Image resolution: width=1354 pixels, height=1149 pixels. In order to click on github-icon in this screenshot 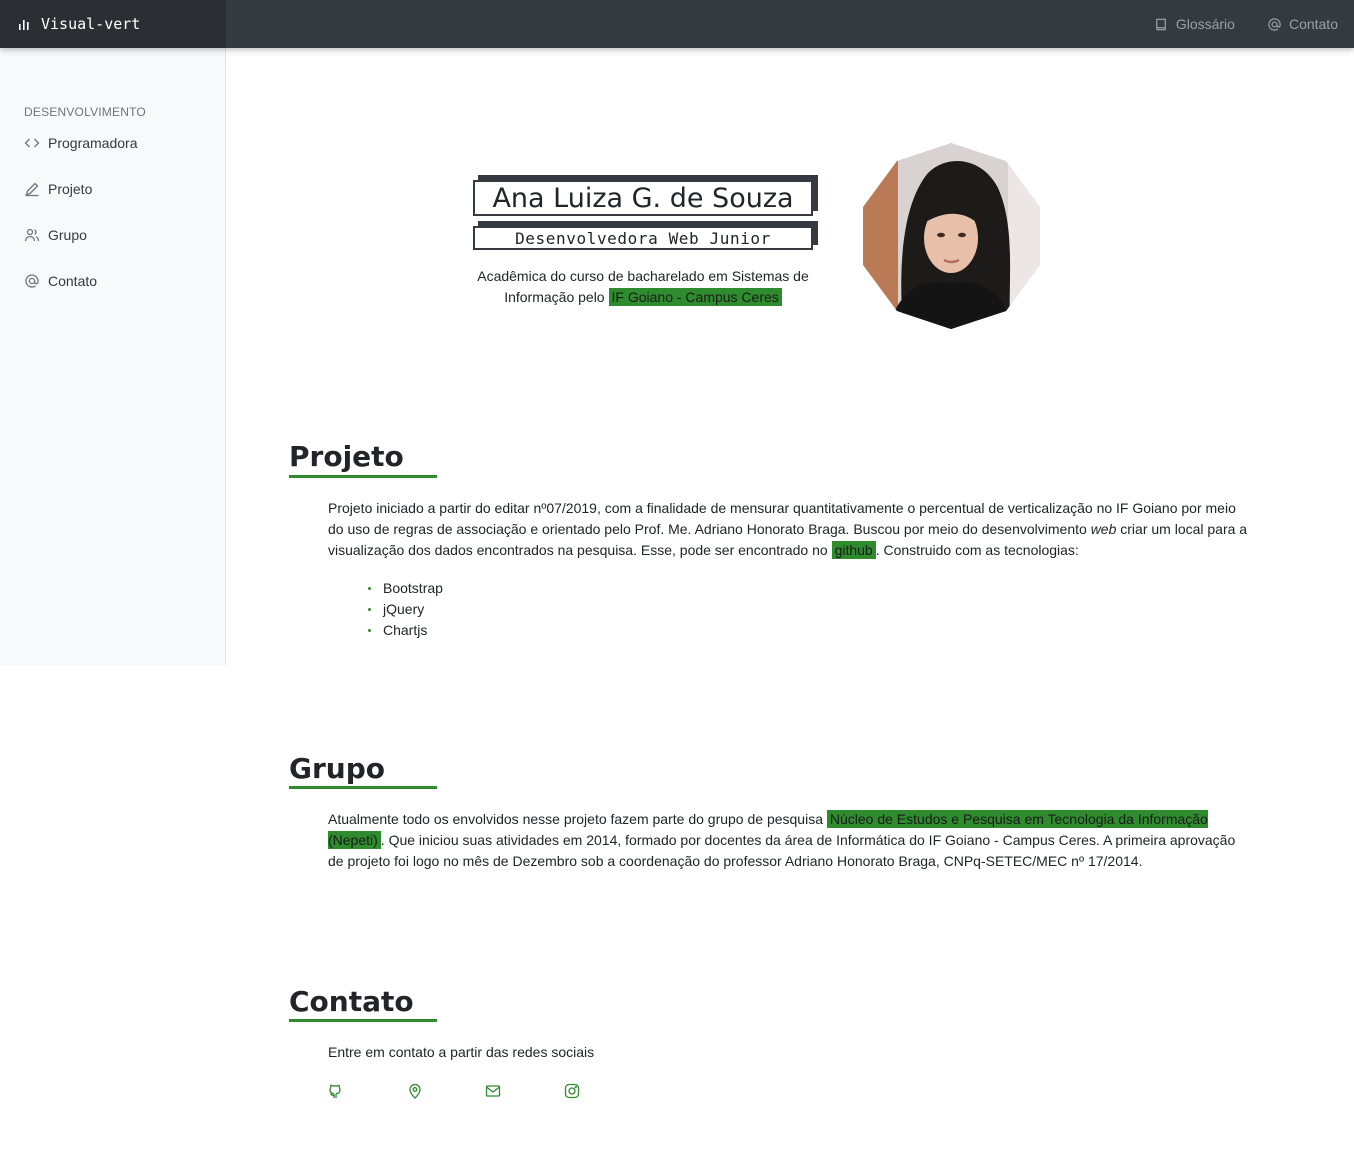, I will do `click(335, 1091)`.